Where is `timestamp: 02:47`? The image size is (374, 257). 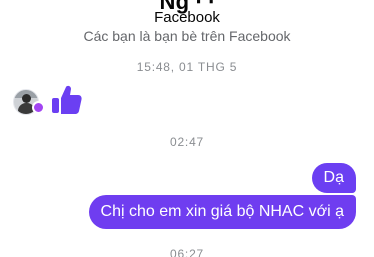
timestamp: 02:47 is located at coordinates (187, 142).